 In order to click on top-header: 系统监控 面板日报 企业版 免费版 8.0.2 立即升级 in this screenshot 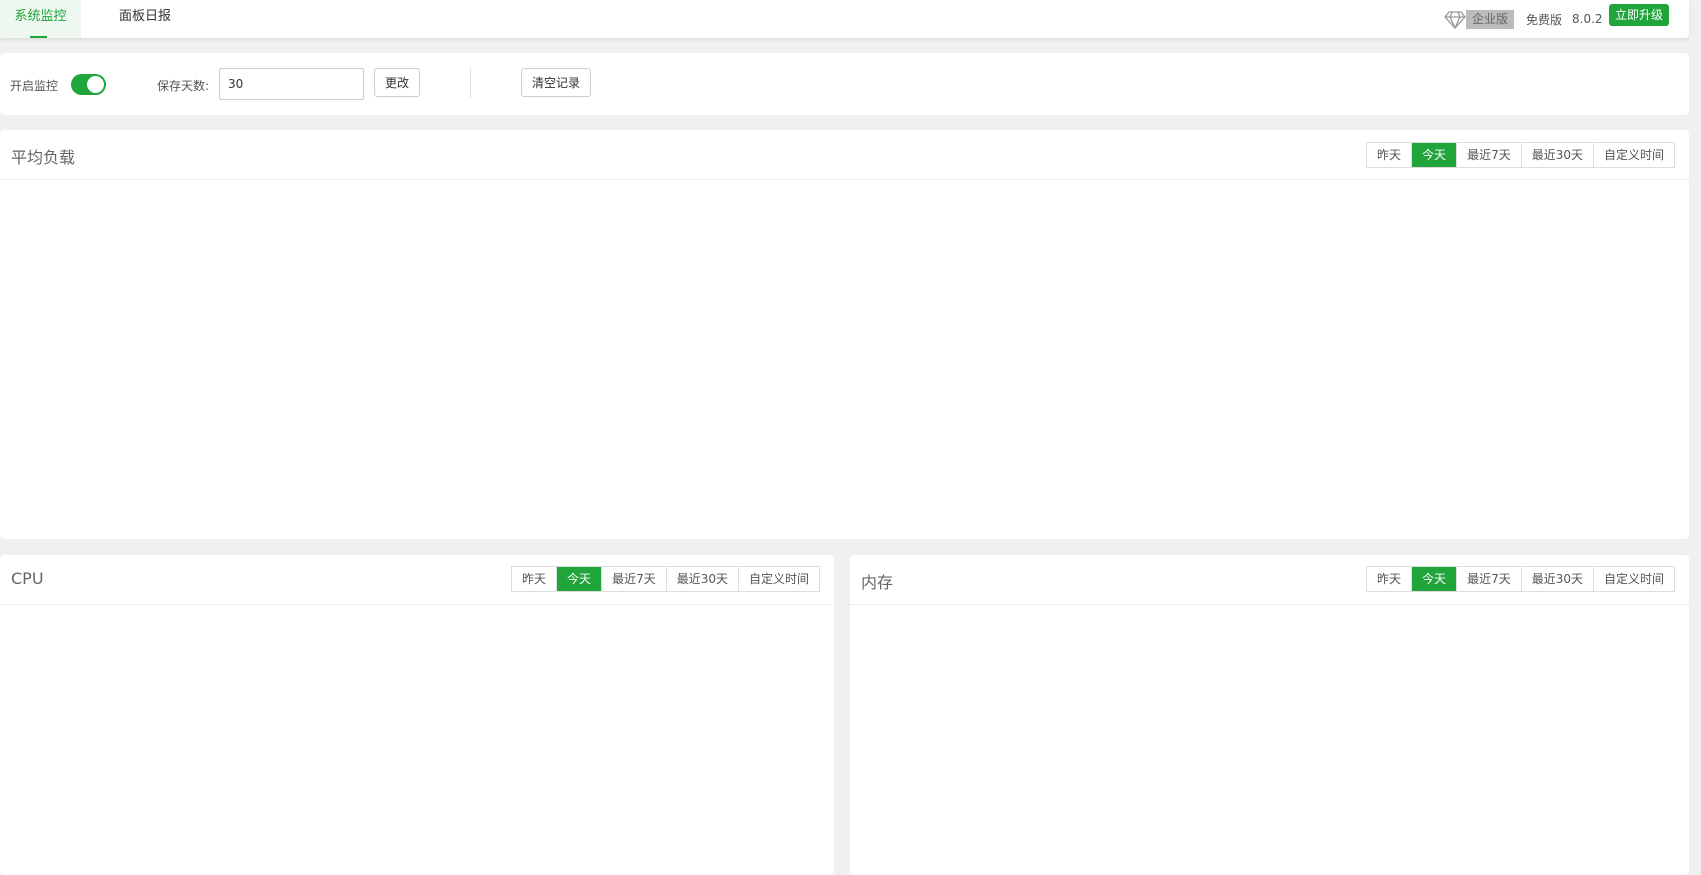, I will do `click(844, 19)`.